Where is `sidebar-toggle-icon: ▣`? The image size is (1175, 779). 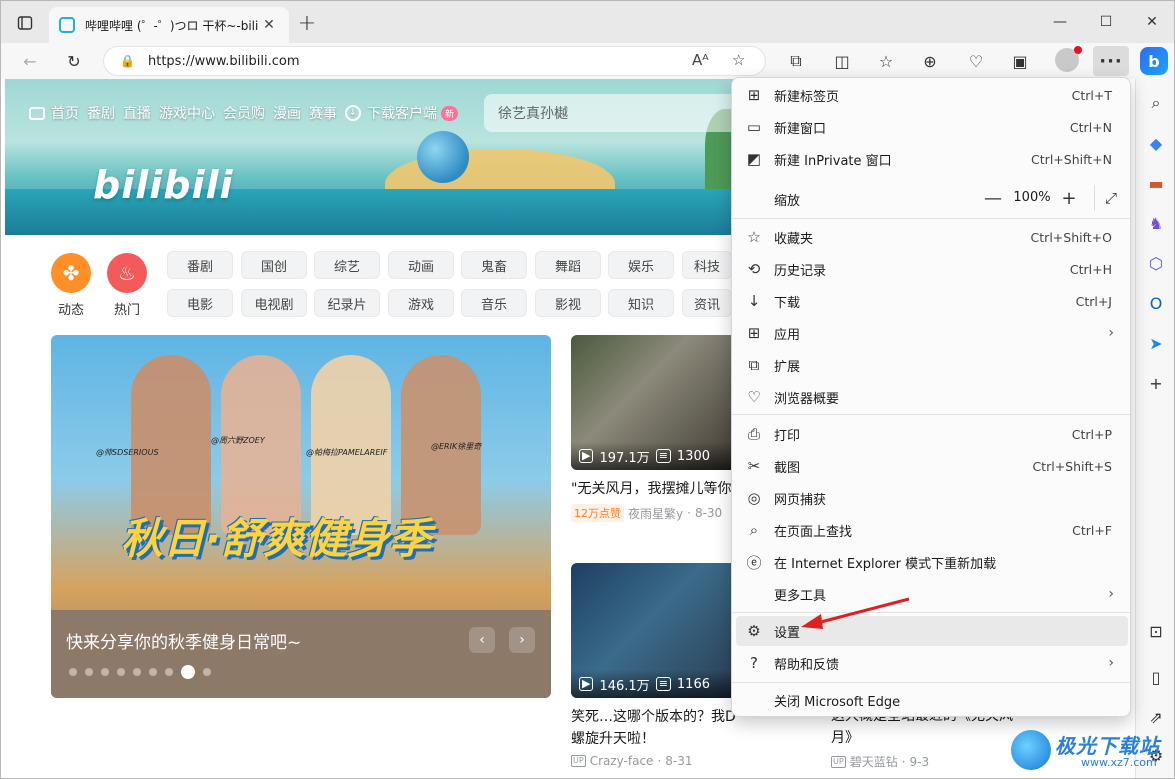 sidebar-toggle-icon: ▣ is located at coordinates (1020, 61).